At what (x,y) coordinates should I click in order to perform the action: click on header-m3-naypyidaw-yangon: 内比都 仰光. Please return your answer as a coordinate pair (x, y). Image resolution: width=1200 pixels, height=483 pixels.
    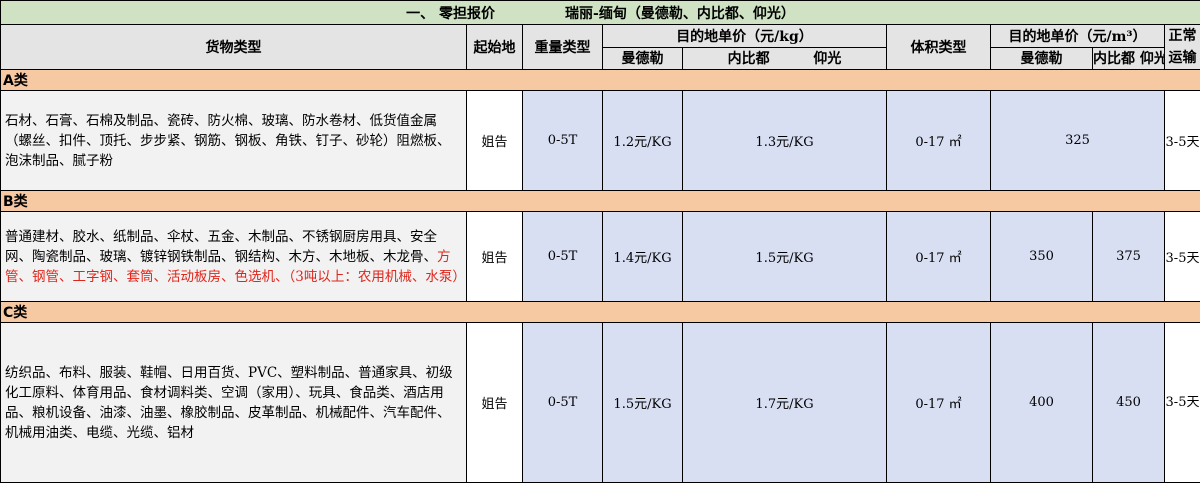
    Looking at the image, I should click on (1129, 58).